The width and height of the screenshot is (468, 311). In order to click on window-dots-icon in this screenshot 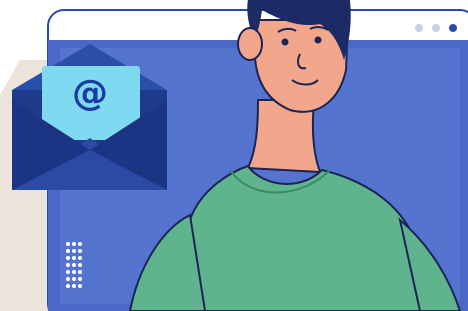, I will do `click(436, 28)`.